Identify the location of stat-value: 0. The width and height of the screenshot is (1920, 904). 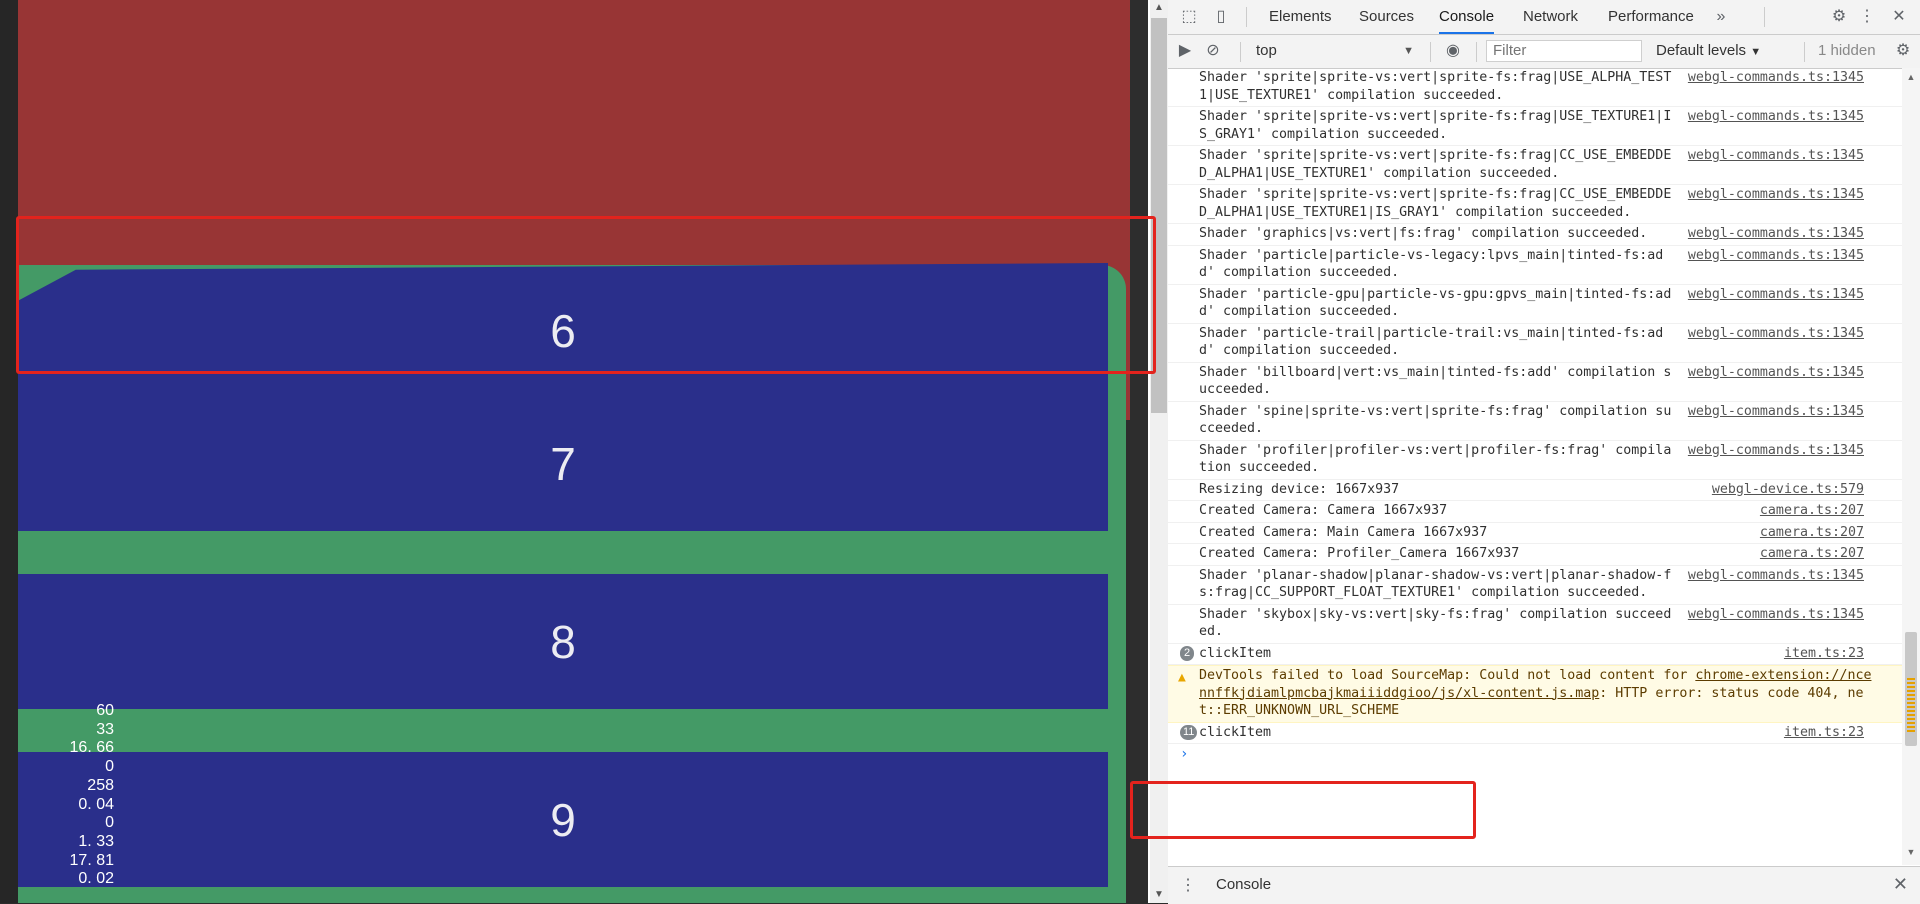
(109, 767).